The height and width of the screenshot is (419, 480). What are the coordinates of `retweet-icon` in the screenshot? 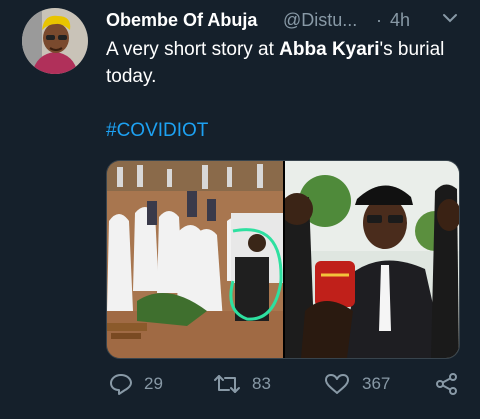 It's located at (227, 384).